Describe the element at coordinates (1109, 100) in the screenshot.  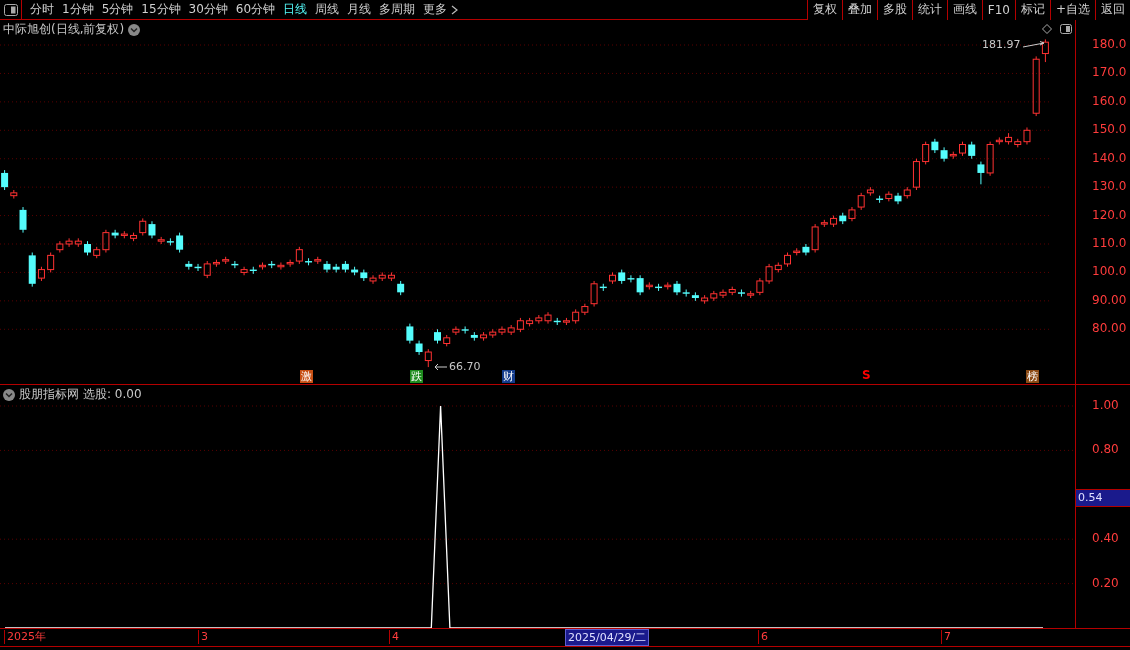
I see `axis-label: 160.0` at that location.